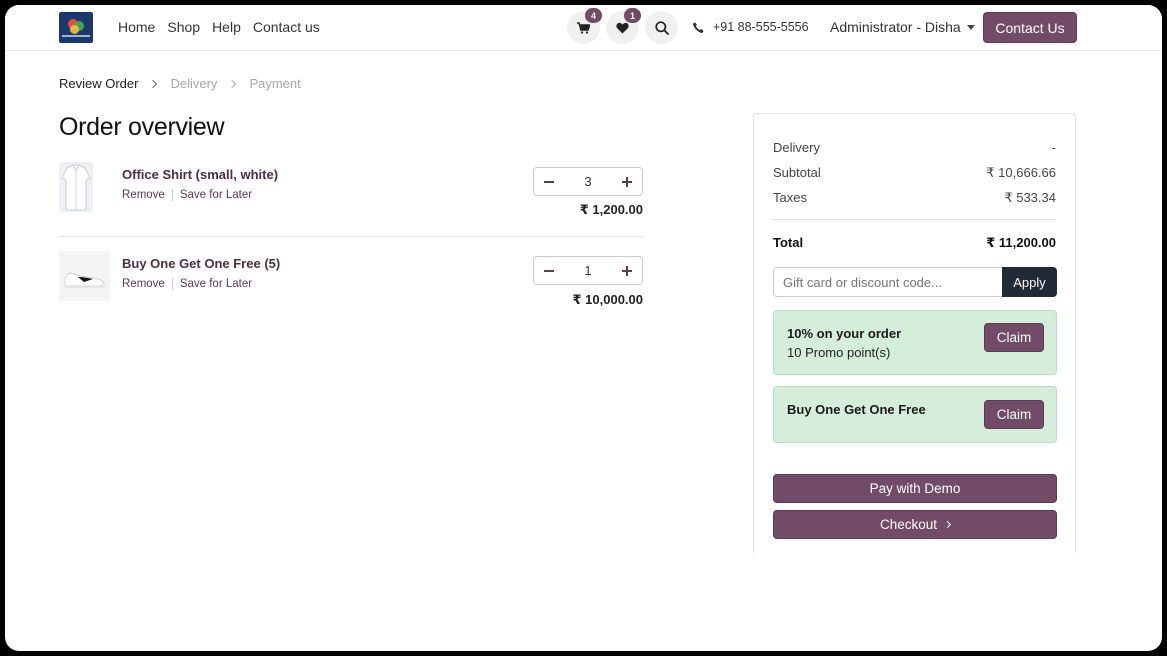 The image size is (1167, 656). I want to click on total-value: ₹ 11,200.00, so click(1021, 242).